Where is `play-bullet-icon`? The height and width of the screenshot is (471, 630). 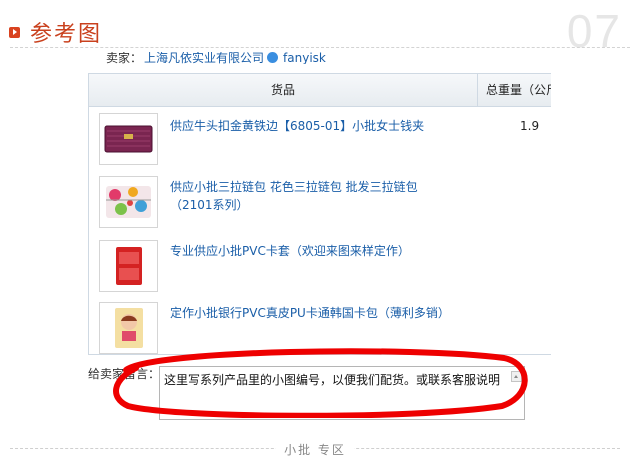
play-bullet-icon is located at coordinates (14, 32).